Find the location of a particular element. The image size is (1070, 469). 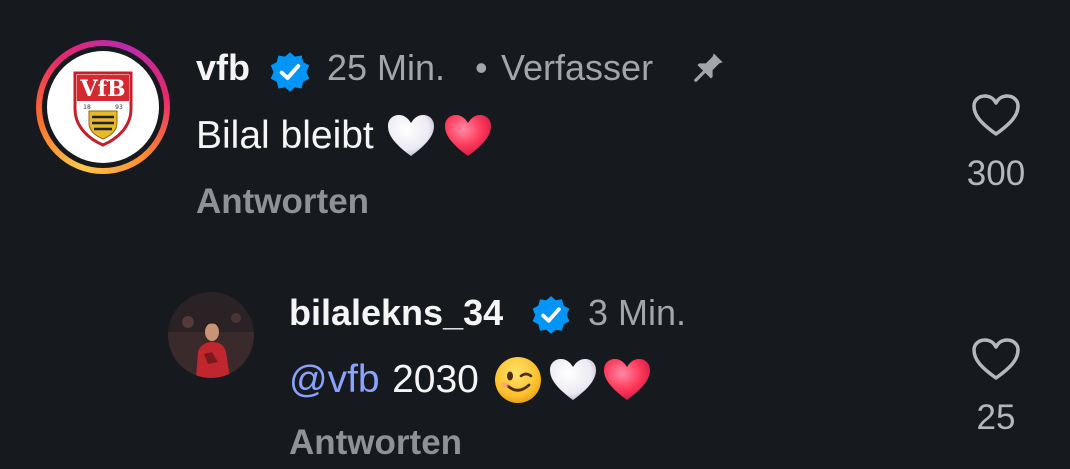

comment-text: Bilal bleibt is located at coordinates (285, 135).